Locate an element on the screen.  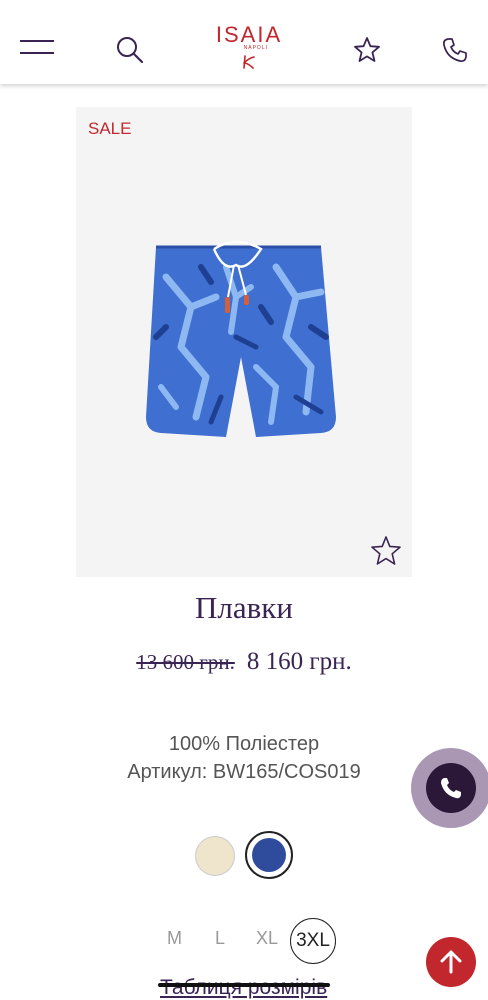
color-swatch-beige is located at coordinates (215, 856).